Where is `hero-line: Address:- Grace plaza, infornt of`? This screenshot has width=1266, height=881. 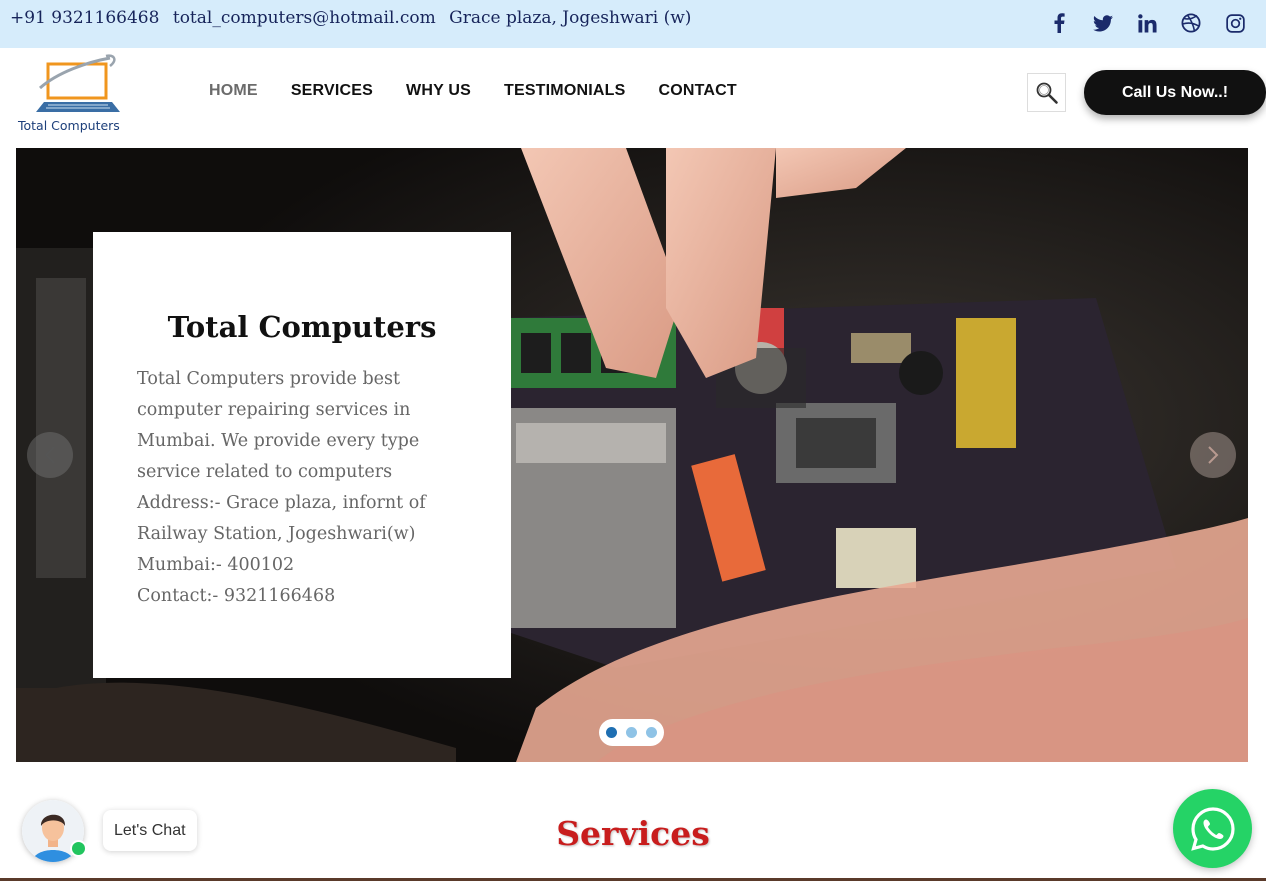 hero-line: Address:- Grace plaza, infornt of is located at coordinates (281, 503).